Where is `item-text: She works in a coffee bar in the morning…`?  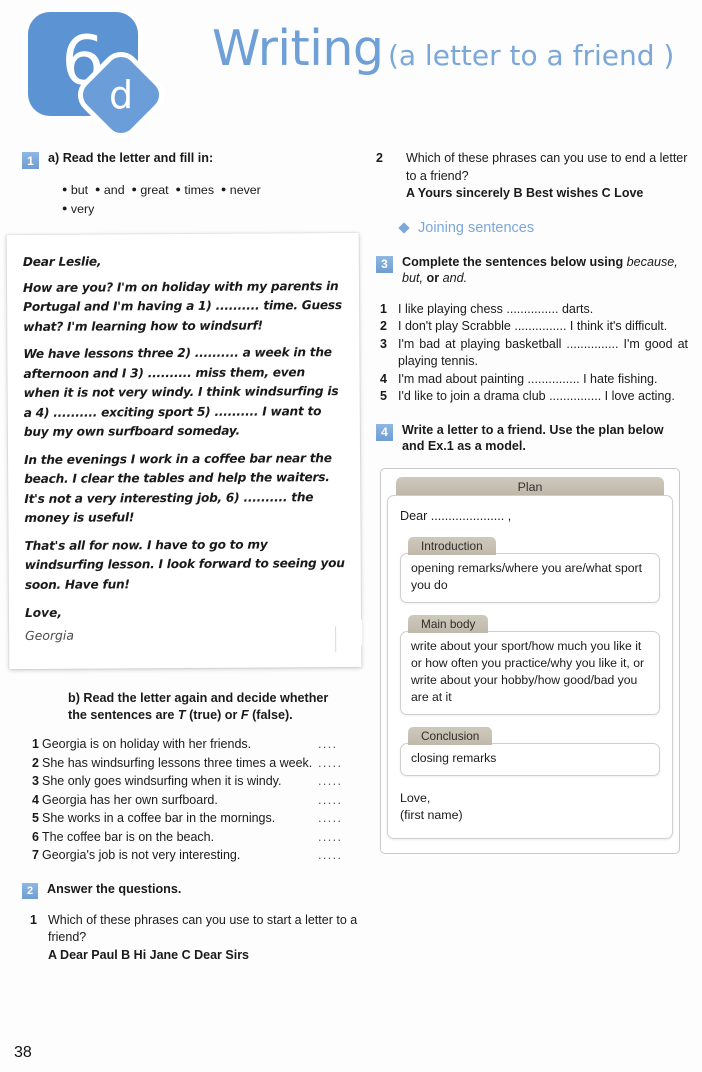
item-text: She works in a coffee bar in the morning… is located at coordinates (159, 818).